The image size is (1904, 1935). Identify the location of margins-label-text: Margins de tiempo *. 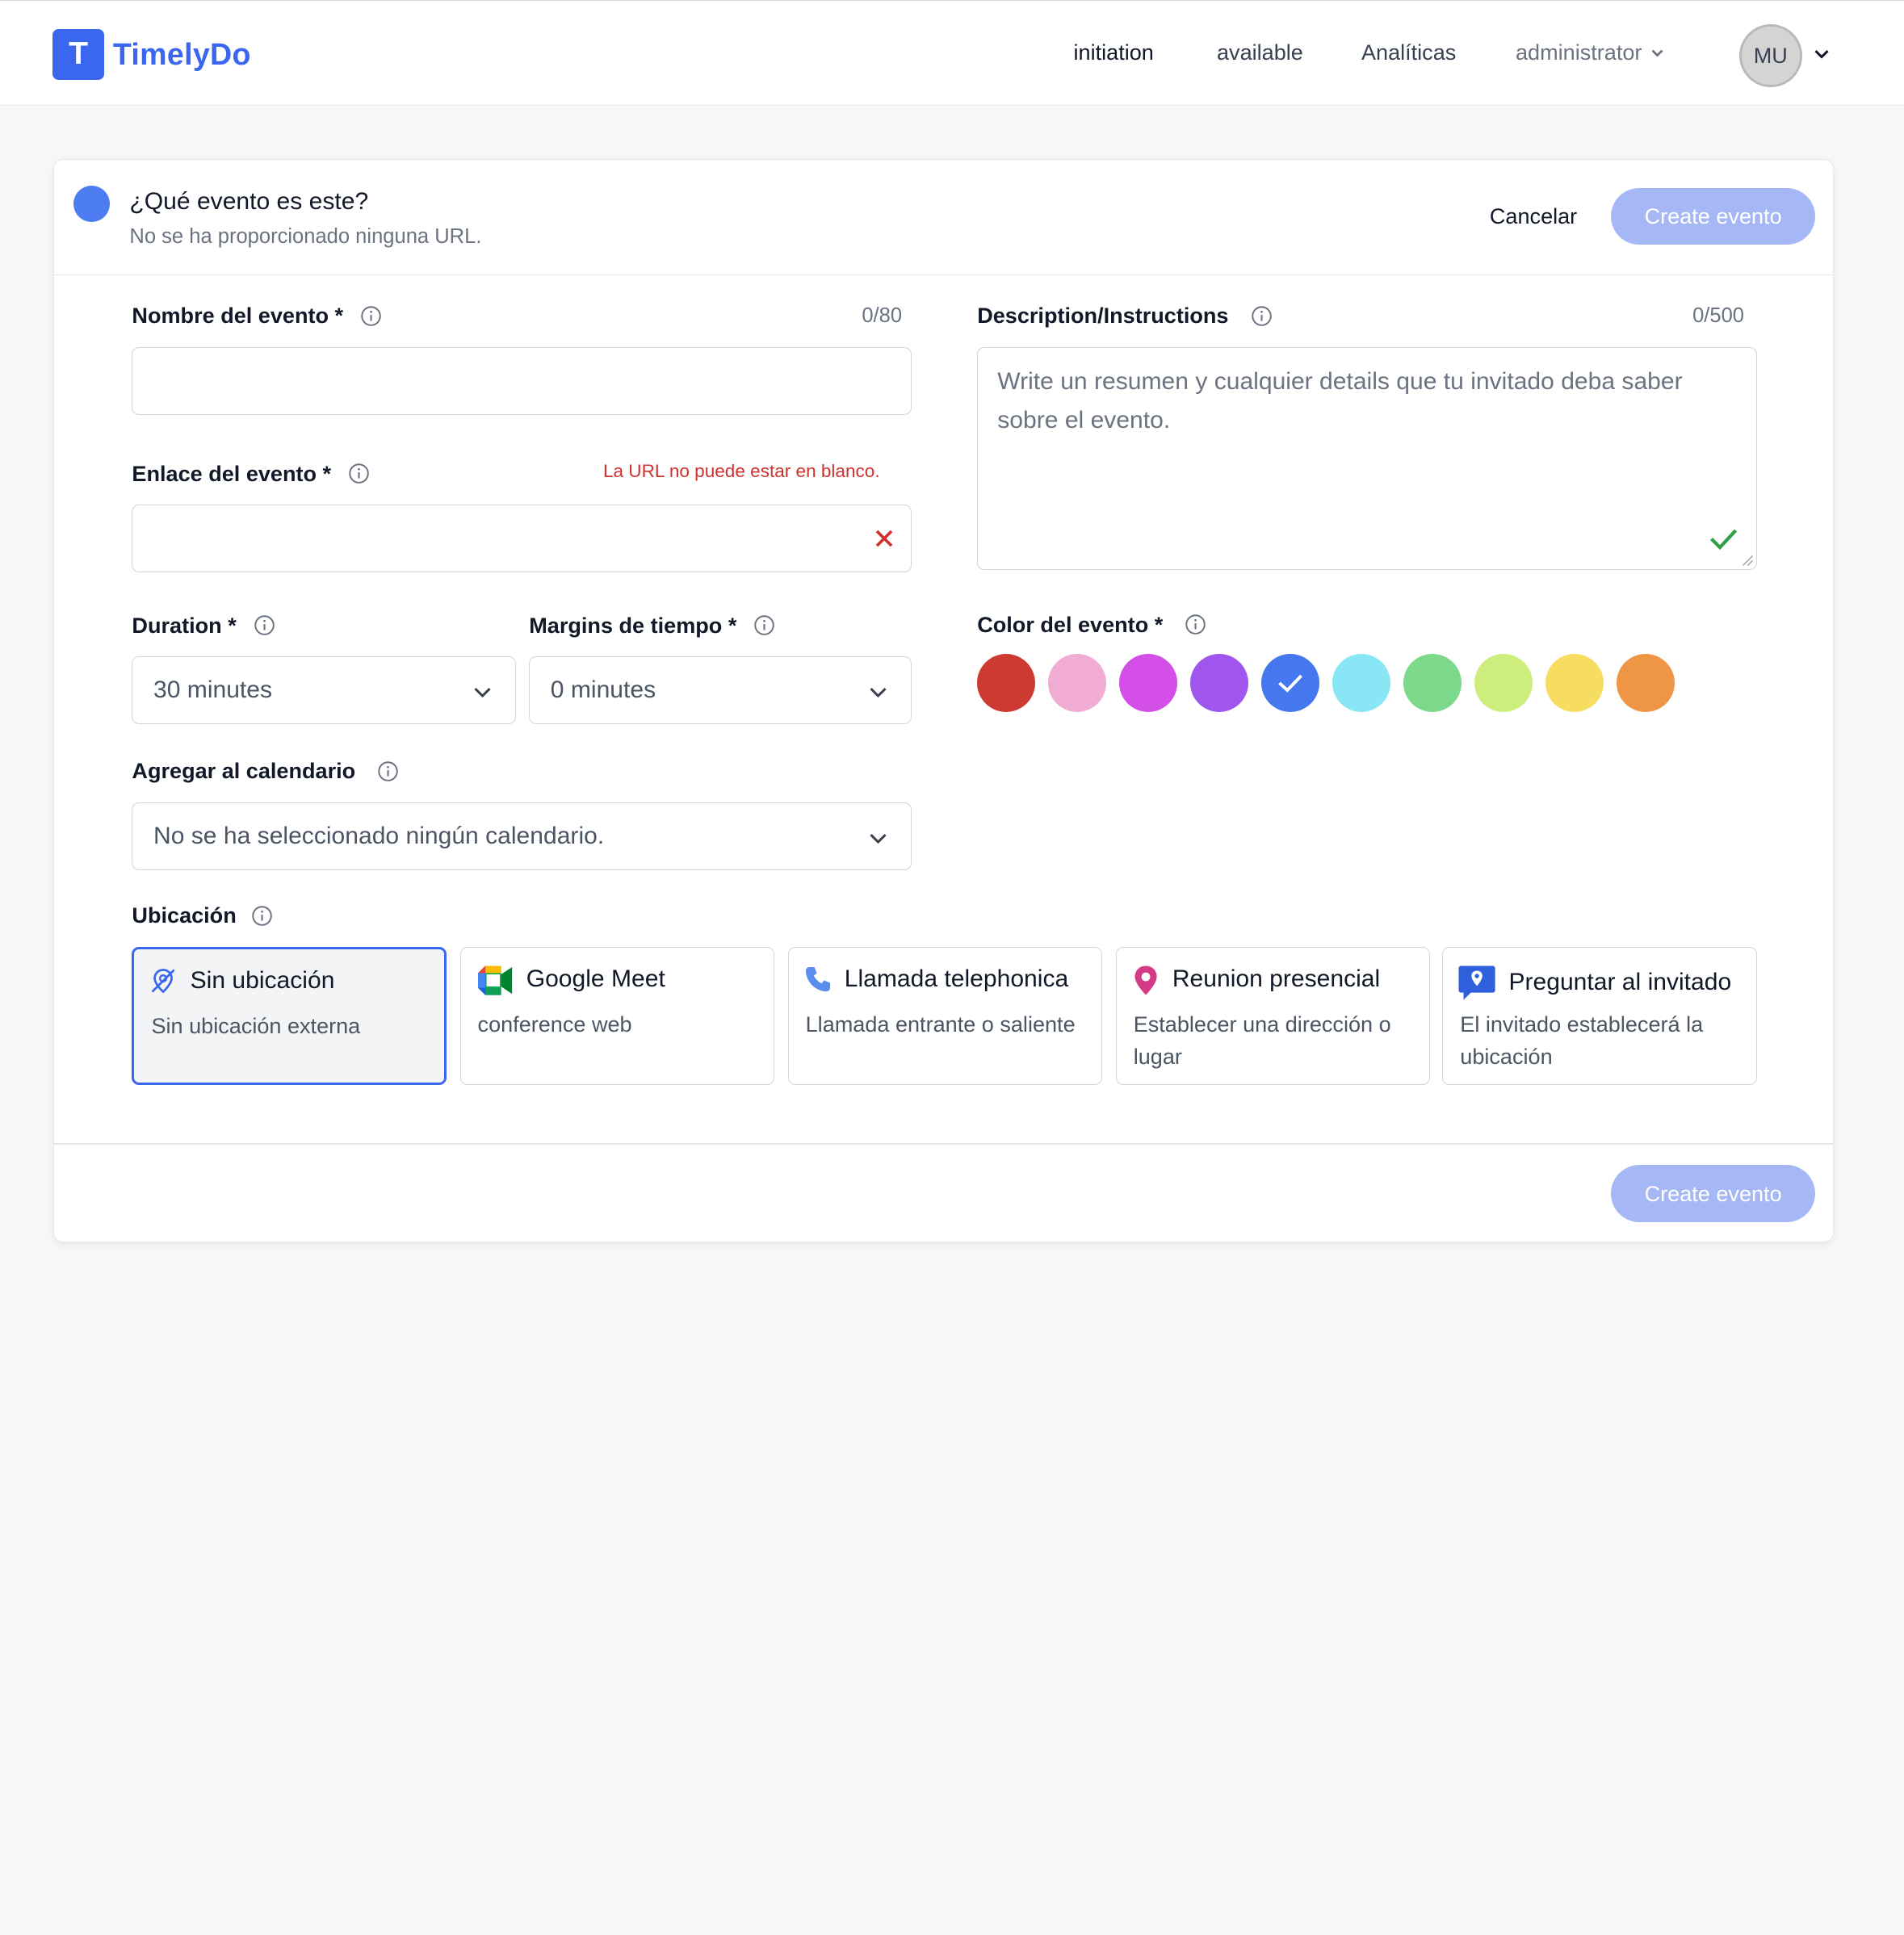
(633, 625).